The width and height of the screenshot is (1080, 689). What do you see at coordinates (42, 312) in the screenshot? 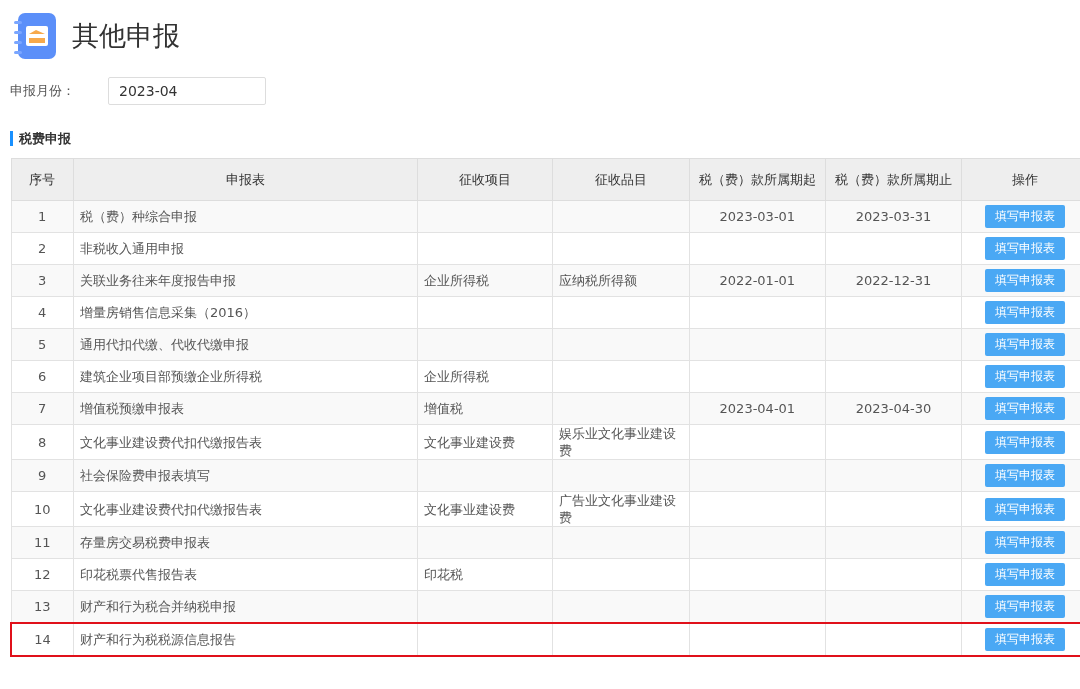
I see `row-number: 4` at bounding box center [42, 312].